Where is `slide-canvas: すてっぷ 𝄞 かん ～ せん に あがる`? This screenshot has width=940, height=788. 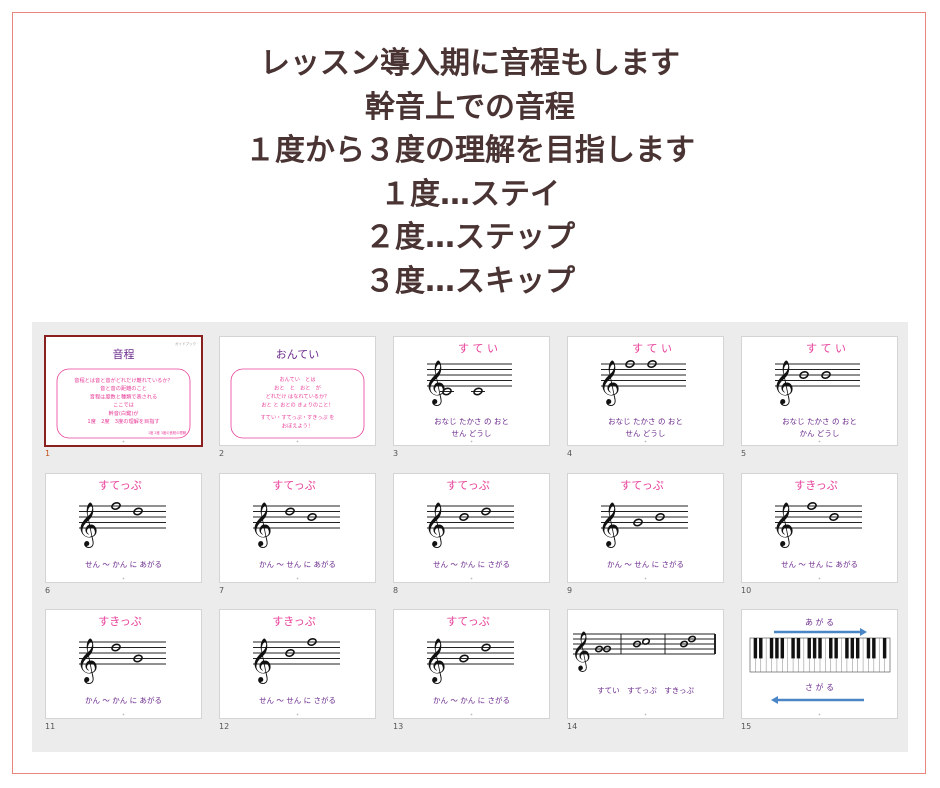 slide-canvas: すてっぷ 𝄞 かん ～ せん に あがる is located at coordinates (297, 528).